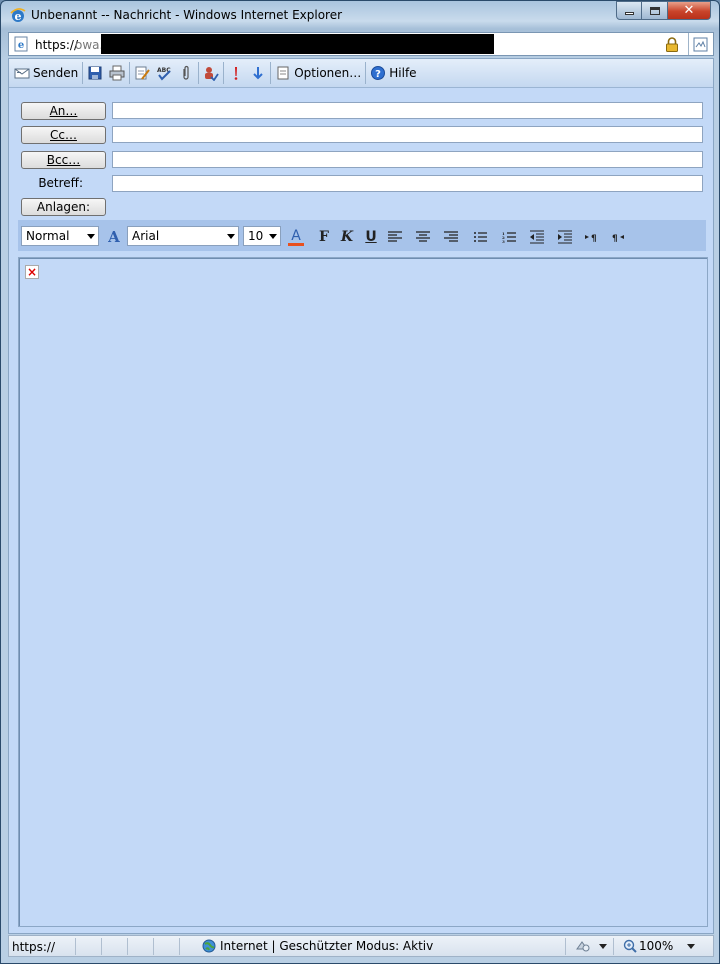 Image resolution: width=720 pixels, height=964 pixels. What do you see at coordinates (32, 272) in the screenshot?
I see `broken-image-icon: ×` at bounding box center [32, 272].